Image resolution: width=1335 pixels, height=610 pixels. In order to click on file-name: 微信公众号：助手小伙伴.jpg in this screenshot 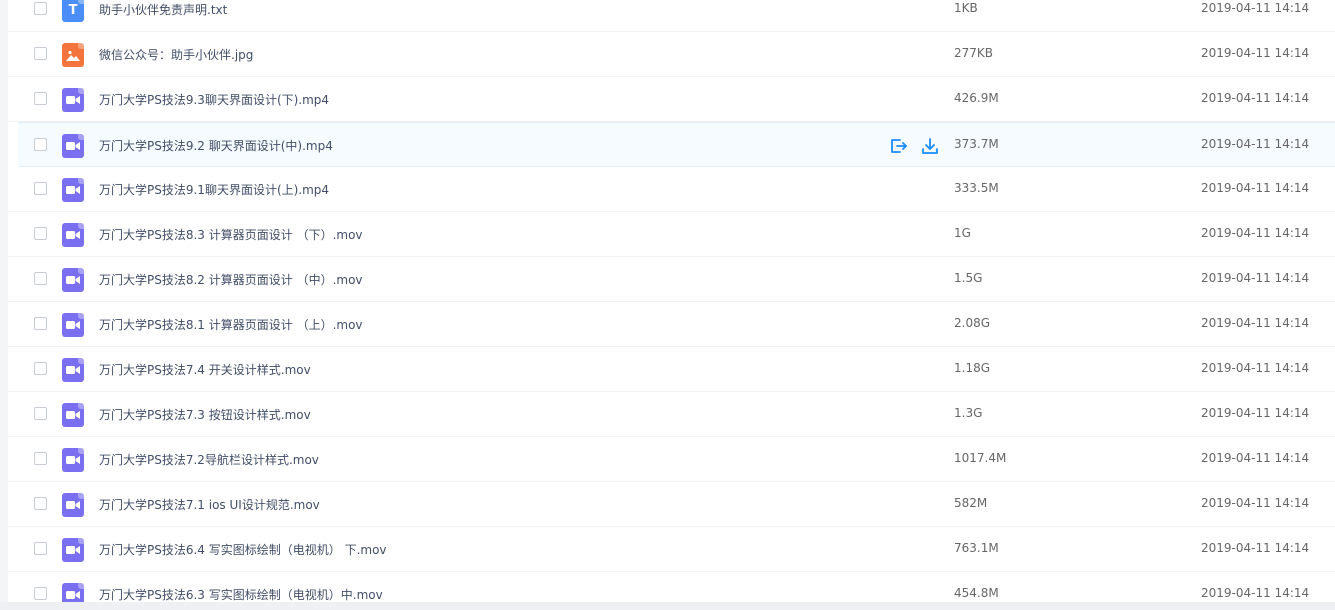, I will do `click(176, 54)`.